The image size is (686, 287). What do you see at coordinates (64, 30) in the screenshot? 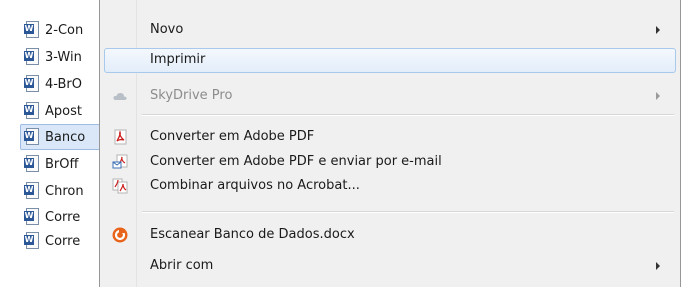
I see `file-name: 2-Con` at bounding box center [64, 30].